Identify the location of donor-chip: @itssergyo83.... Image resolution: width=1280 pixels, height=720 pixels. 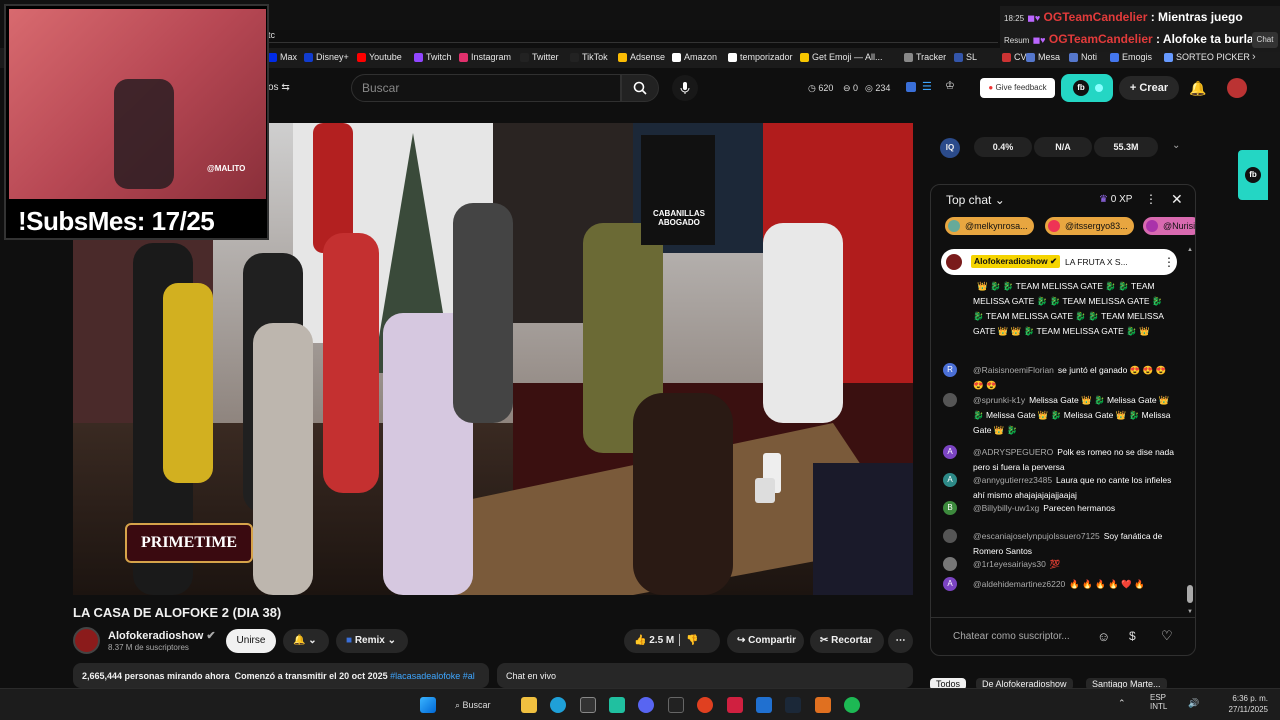
(1089, 226).